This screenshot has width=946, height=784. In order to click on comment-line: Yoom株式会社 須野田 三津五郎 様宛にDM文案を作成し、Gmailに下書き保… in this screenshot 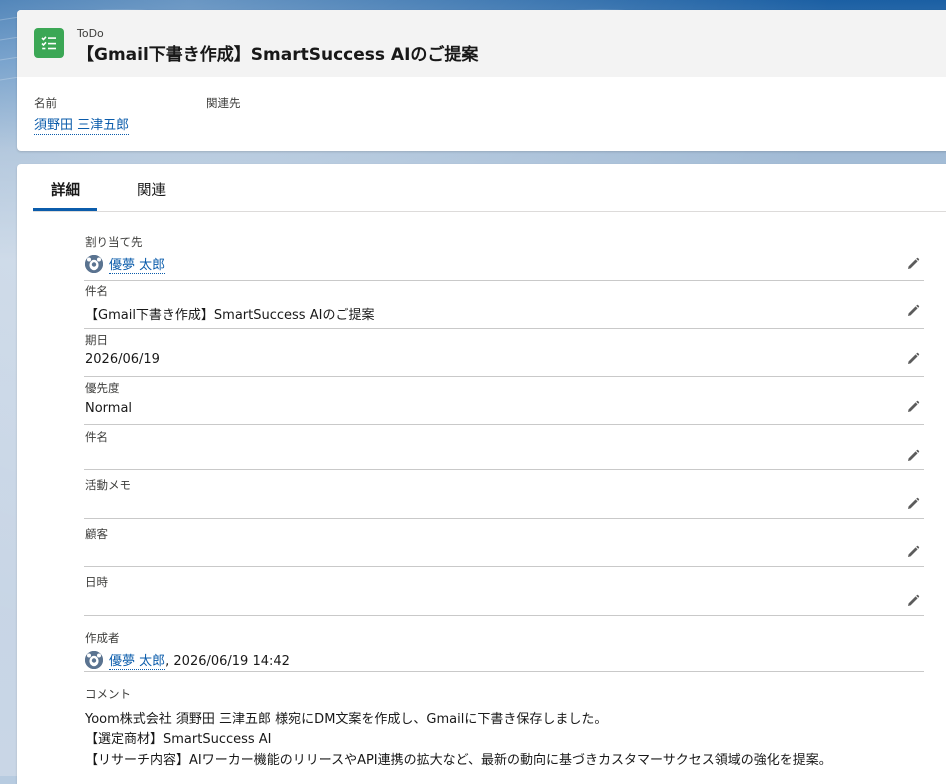, I will do `click(346, 719)`.